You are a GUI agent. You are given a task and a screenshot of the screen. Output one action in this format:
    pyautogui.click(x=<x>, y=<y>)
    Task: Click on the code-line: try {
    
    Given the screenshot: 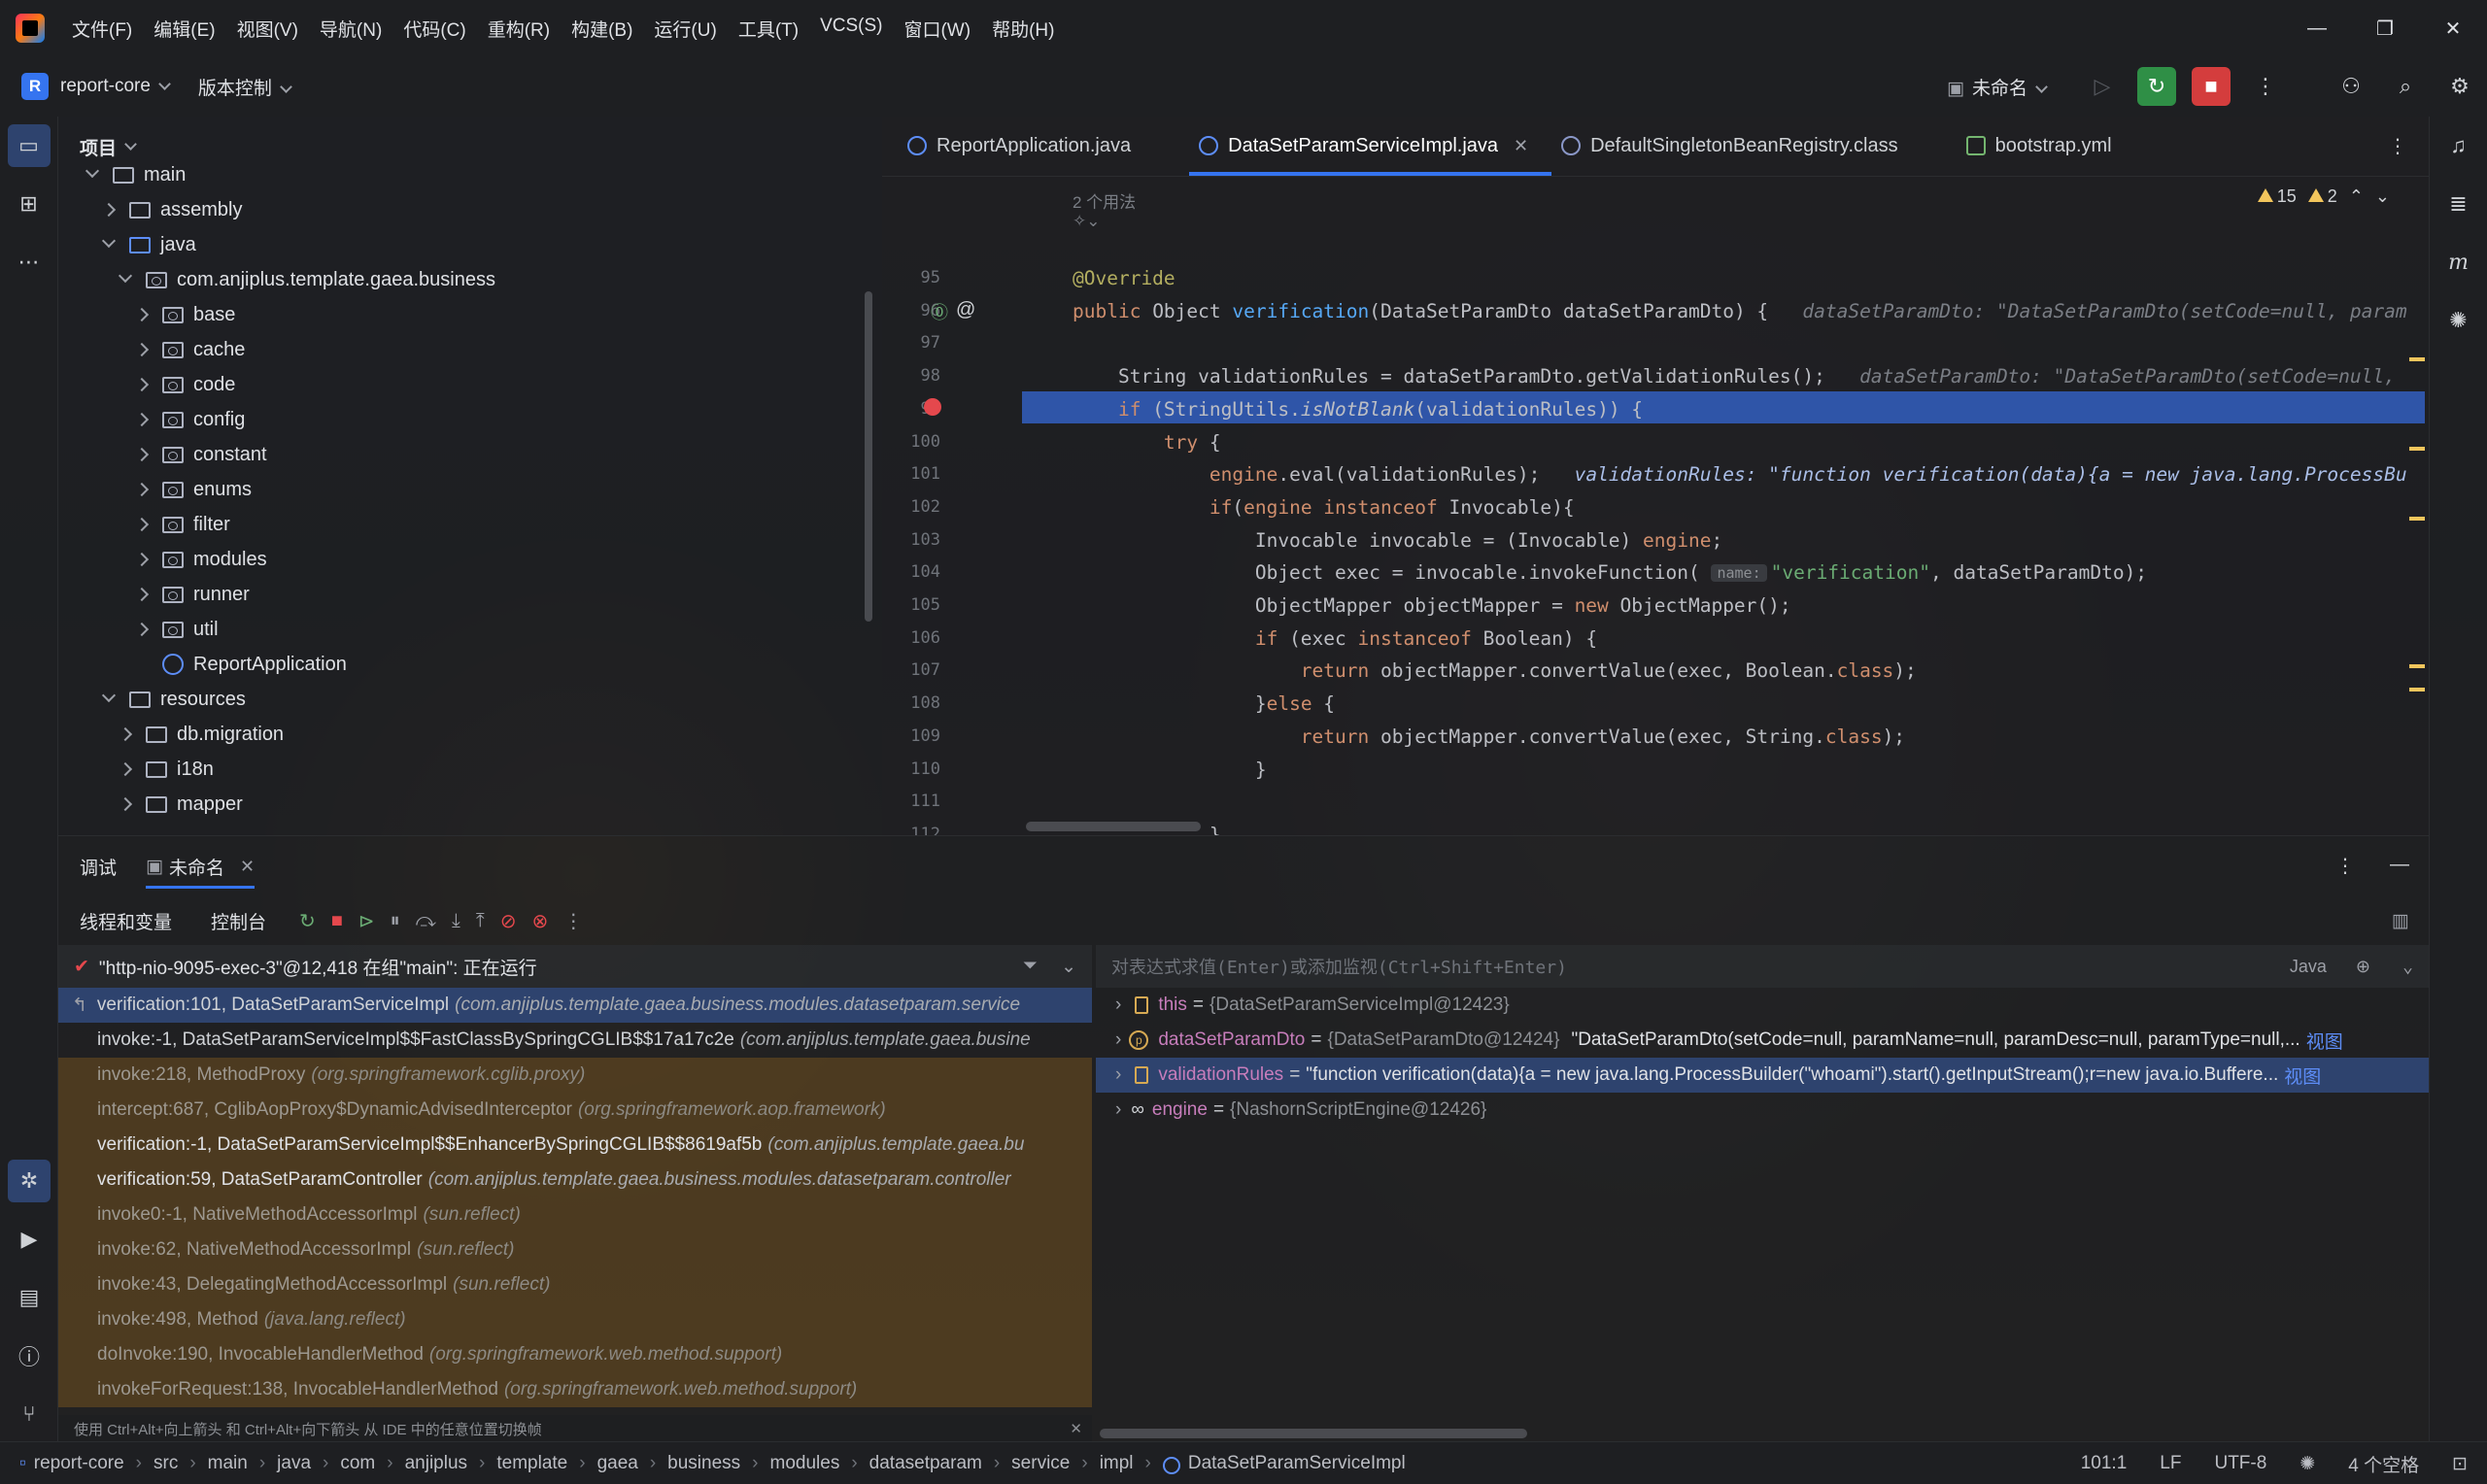 What is the action you would take?
    pyautogui.click(x=1147, y=442)
    